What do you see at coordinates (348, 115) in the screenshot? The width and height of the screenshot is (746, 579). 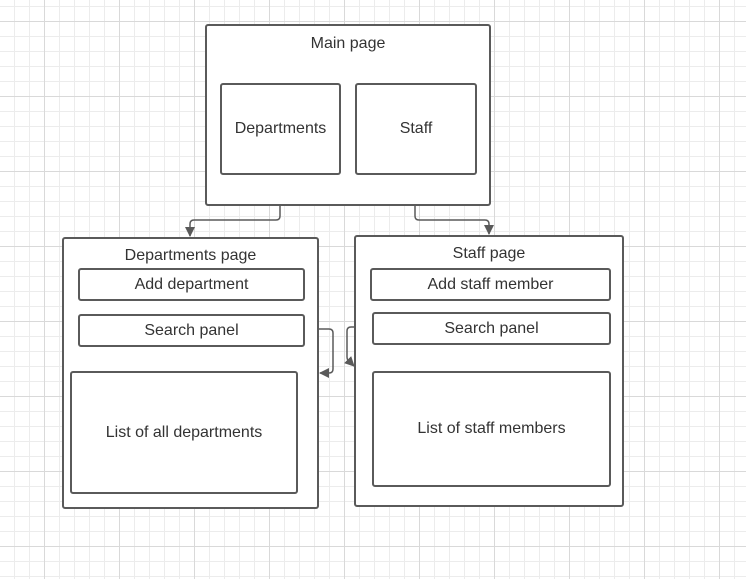 I see `main-page-container: Main page Departments Staff` at bounding box center [348, 115].